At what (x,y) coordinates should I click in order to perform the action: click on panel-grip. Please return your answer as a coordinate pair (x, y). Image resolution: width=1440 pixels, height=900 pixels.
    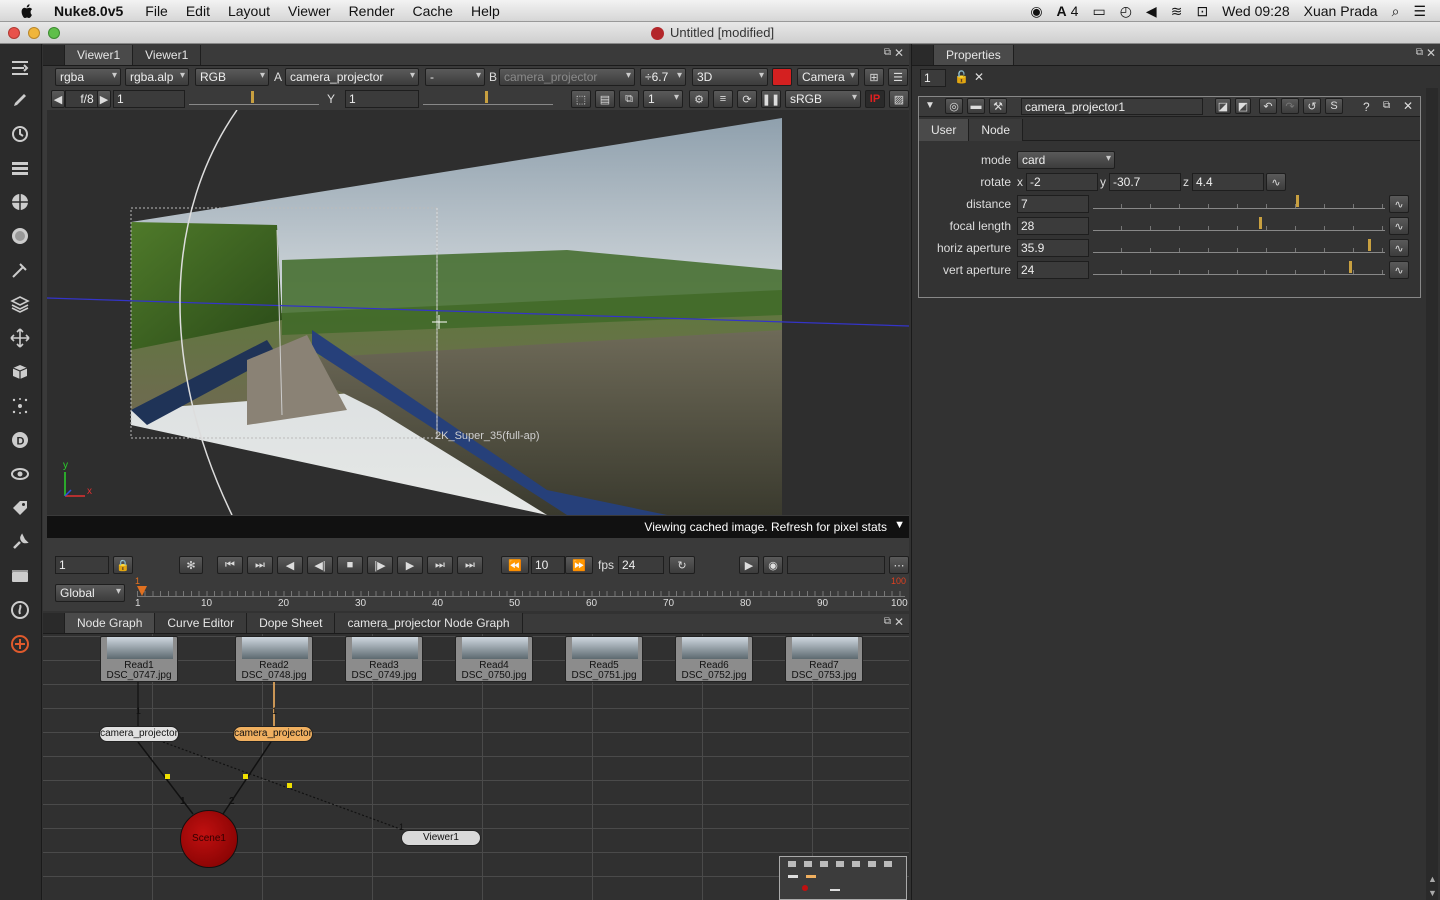
    Looking at the image, I should click on (923, 55).